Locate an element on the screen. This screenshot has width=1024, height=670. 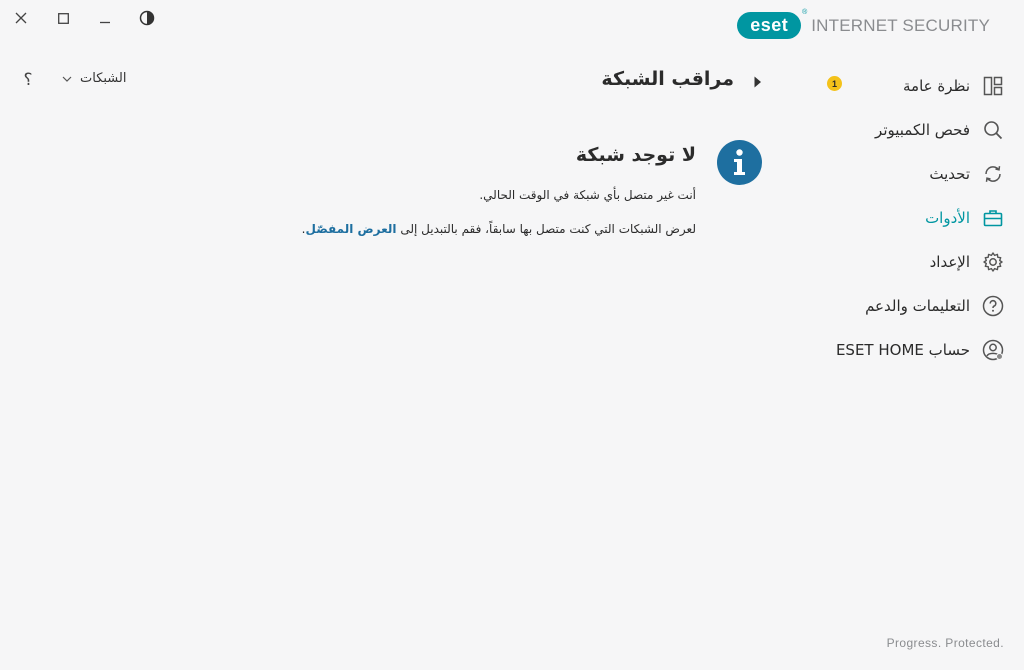
sidebar-item-help-support: التعليمات والدعم is located at coordinates (879, 306).